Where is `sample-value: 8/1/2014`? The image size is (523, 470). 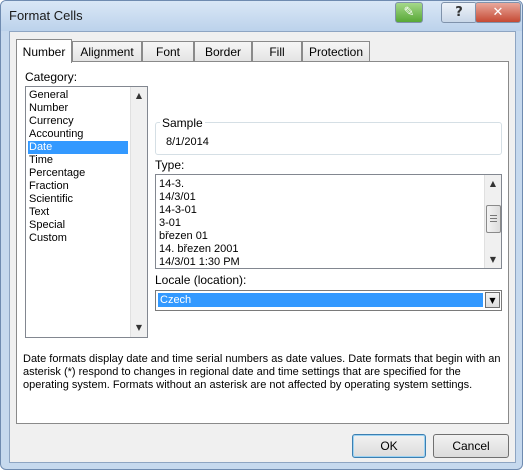
sample-value: 8/1/2014 is located at coordinates (187, 142).